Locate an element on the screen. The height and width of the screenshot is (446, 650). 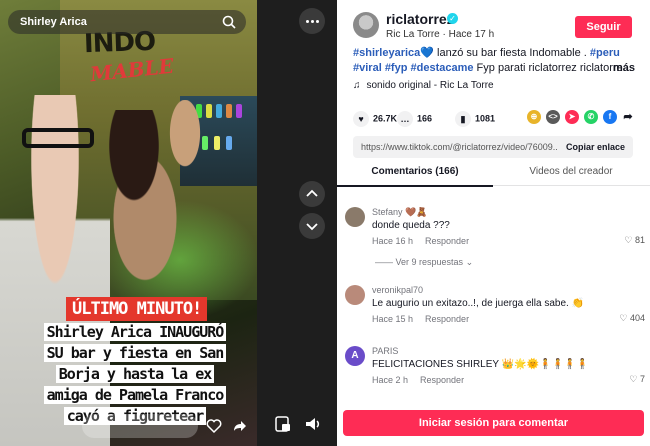
comment-meta: Hace 15 h Responder is located at coordinates (420, 319).